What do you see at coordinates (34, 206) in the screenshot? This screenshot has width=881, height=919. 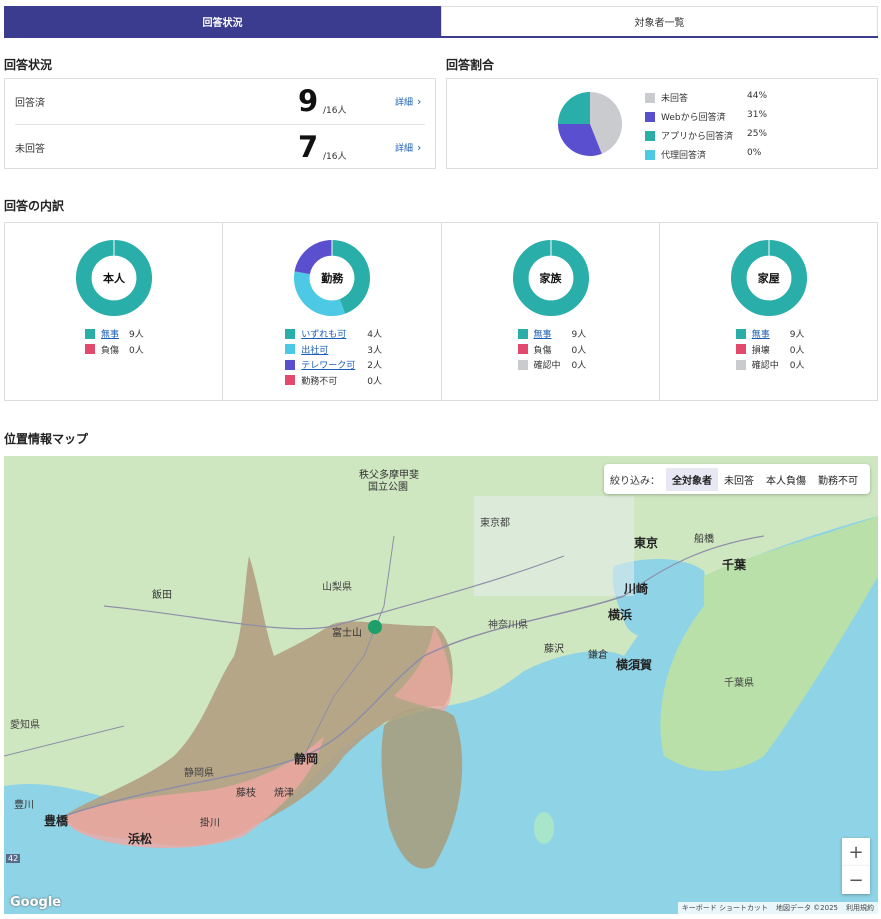 I see `breakdown-title: 回答の内訳` at bounding box center [34, 206].